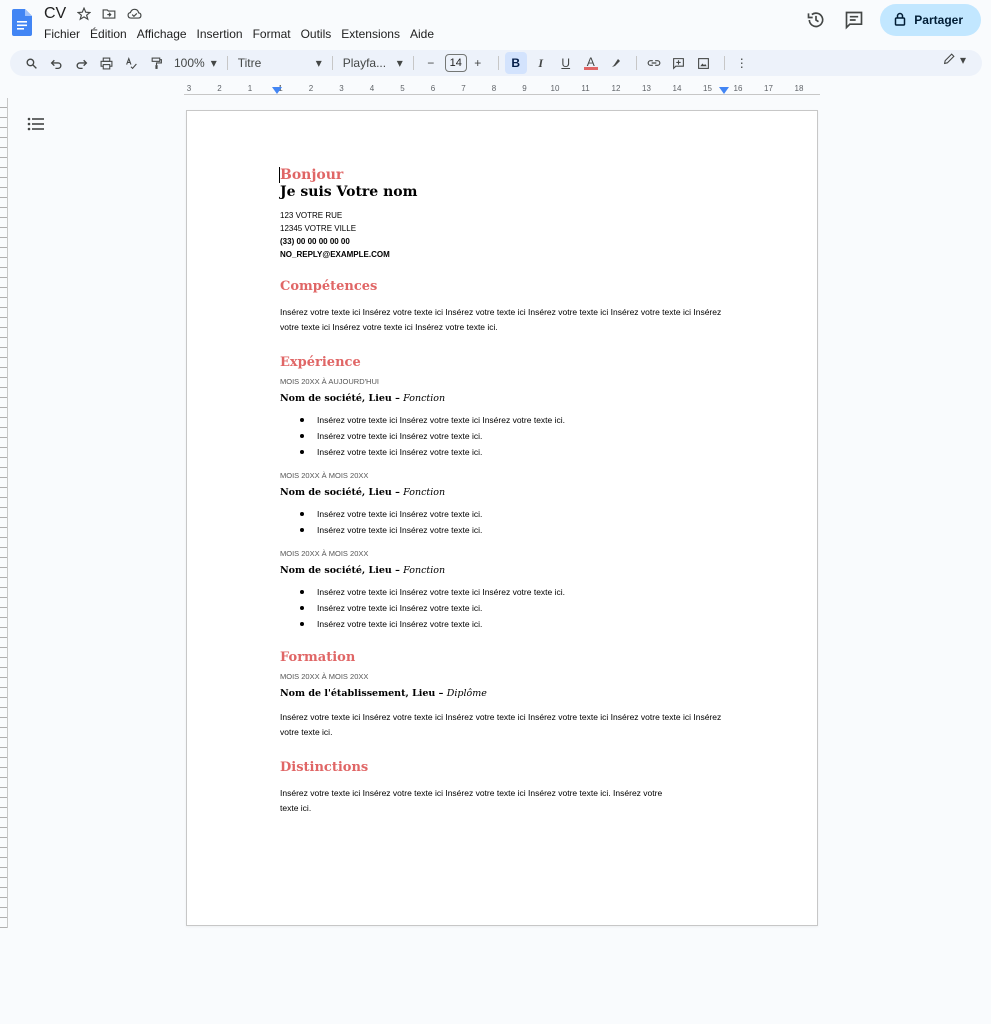 This screenshot has height=1024, width=991. What do you see at coordinates (134, 14) in the screenshot?
I see `cloud-status-icon` at bounding box center [134, 14].